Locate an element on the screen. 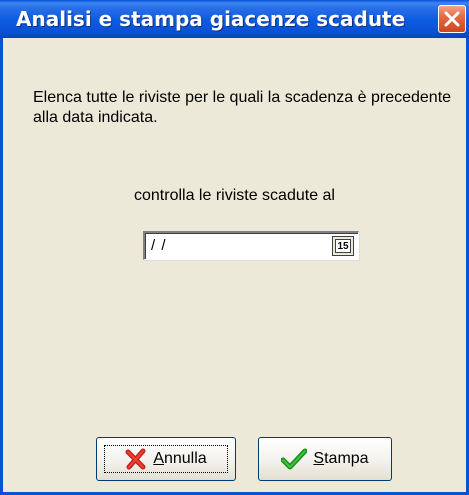  expiry-date-field: / / 15 is located at coordinates (251, 245).